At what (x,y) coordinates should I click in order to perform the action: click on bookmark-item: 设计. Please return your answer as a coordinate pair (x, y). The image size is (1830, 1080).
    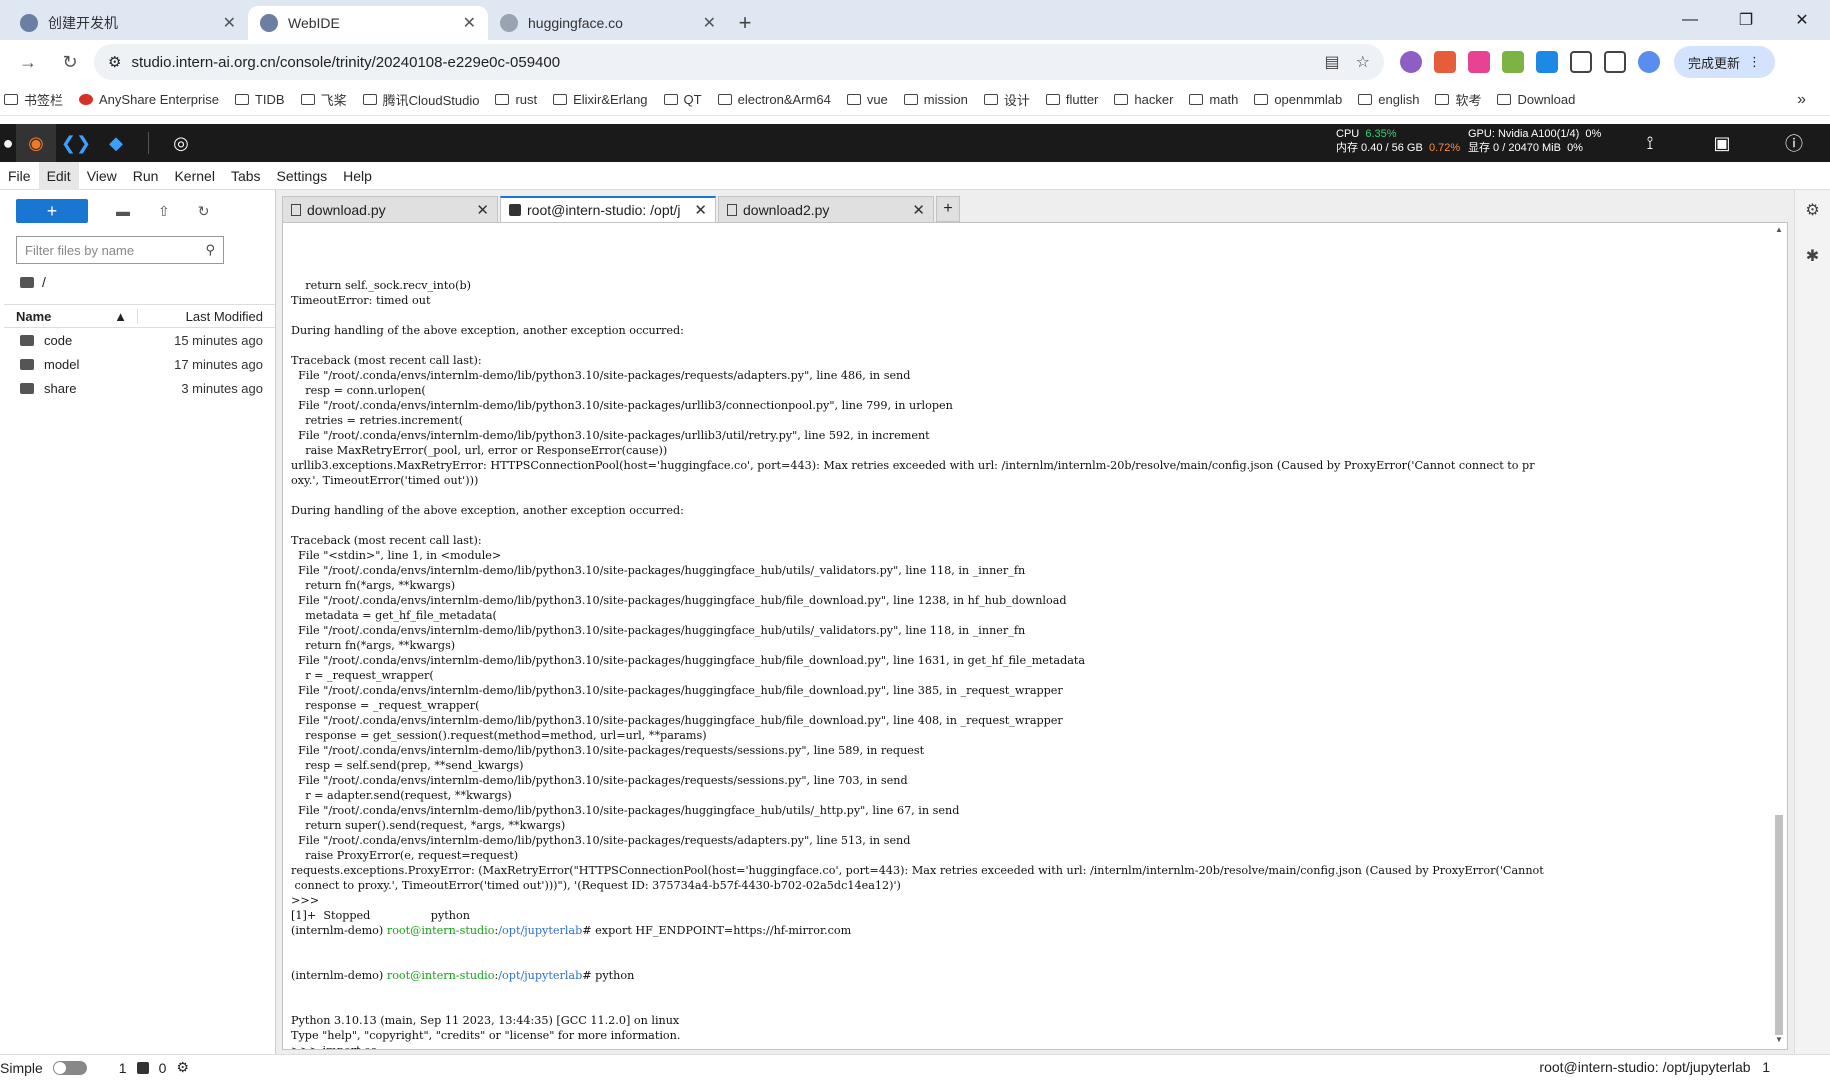
    Looking at the image, I should click on (1006, 99).